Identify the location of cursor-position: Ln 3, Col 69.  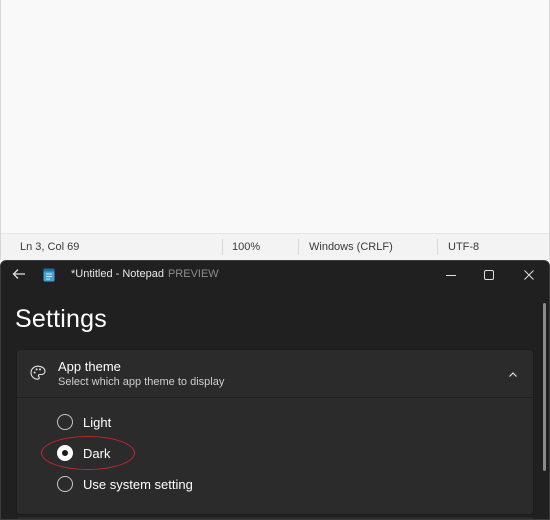
(50, 247).